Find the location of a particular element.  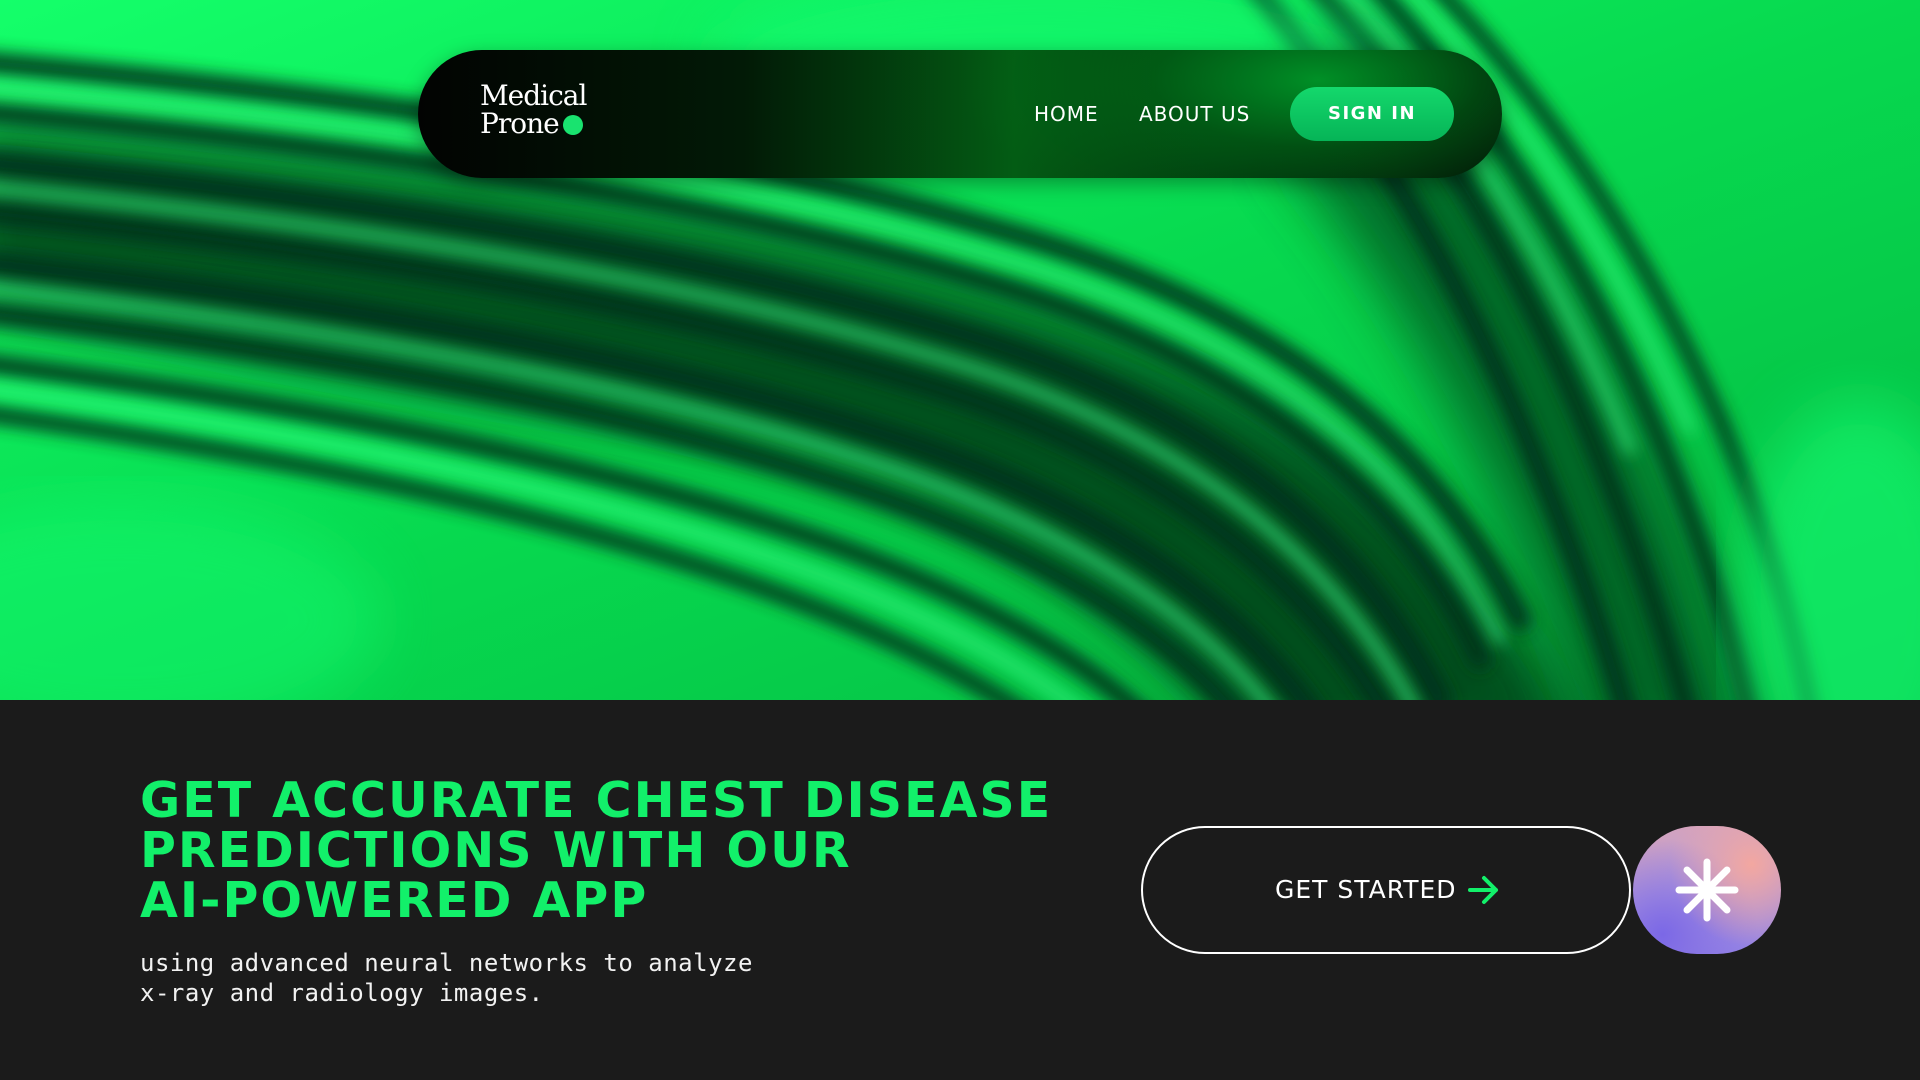

get-started-button: GET STARTED is located at coordinates (1386, 890).